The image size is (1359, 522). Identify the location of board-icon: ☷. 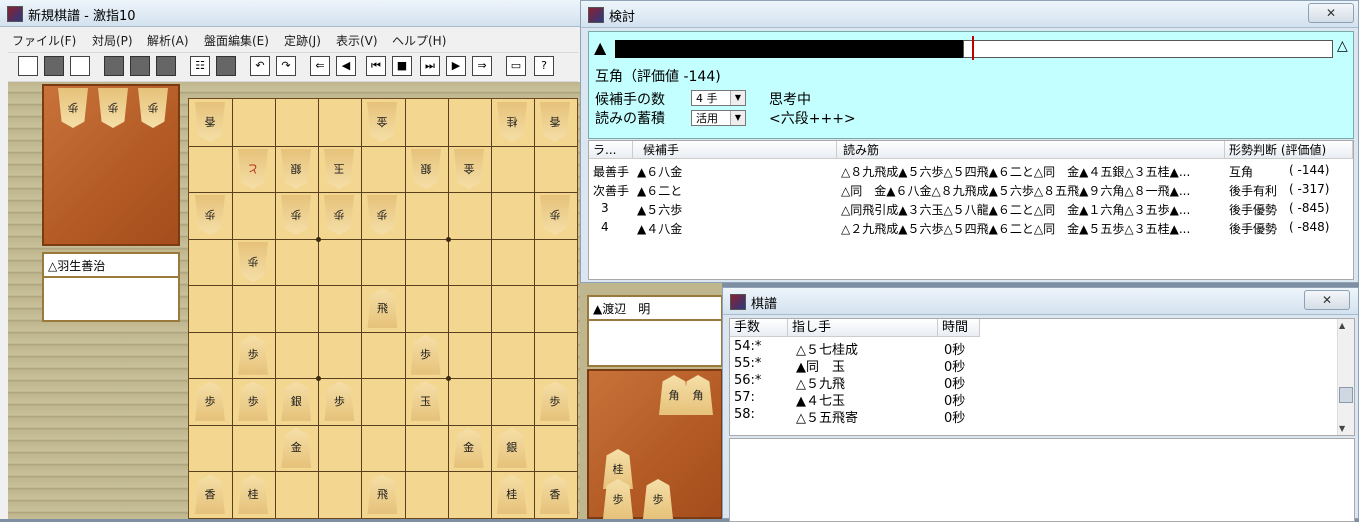
(200, 66).